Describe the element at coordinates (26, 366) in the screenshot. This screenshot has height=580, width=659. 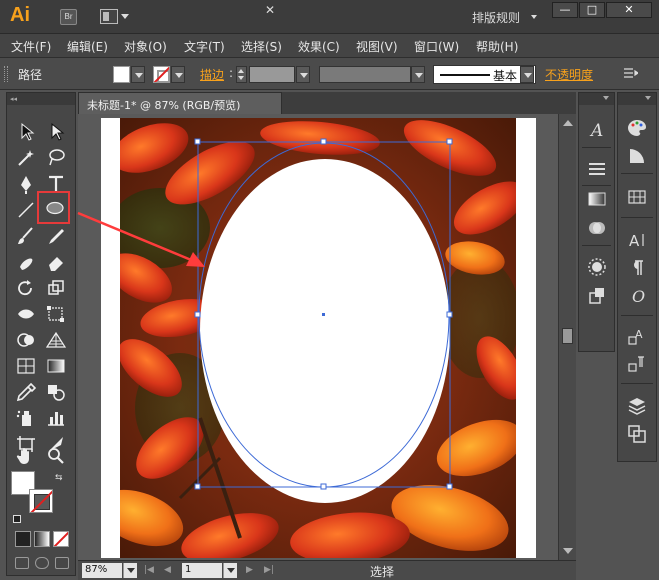
I see `mesh-tool` at that location.